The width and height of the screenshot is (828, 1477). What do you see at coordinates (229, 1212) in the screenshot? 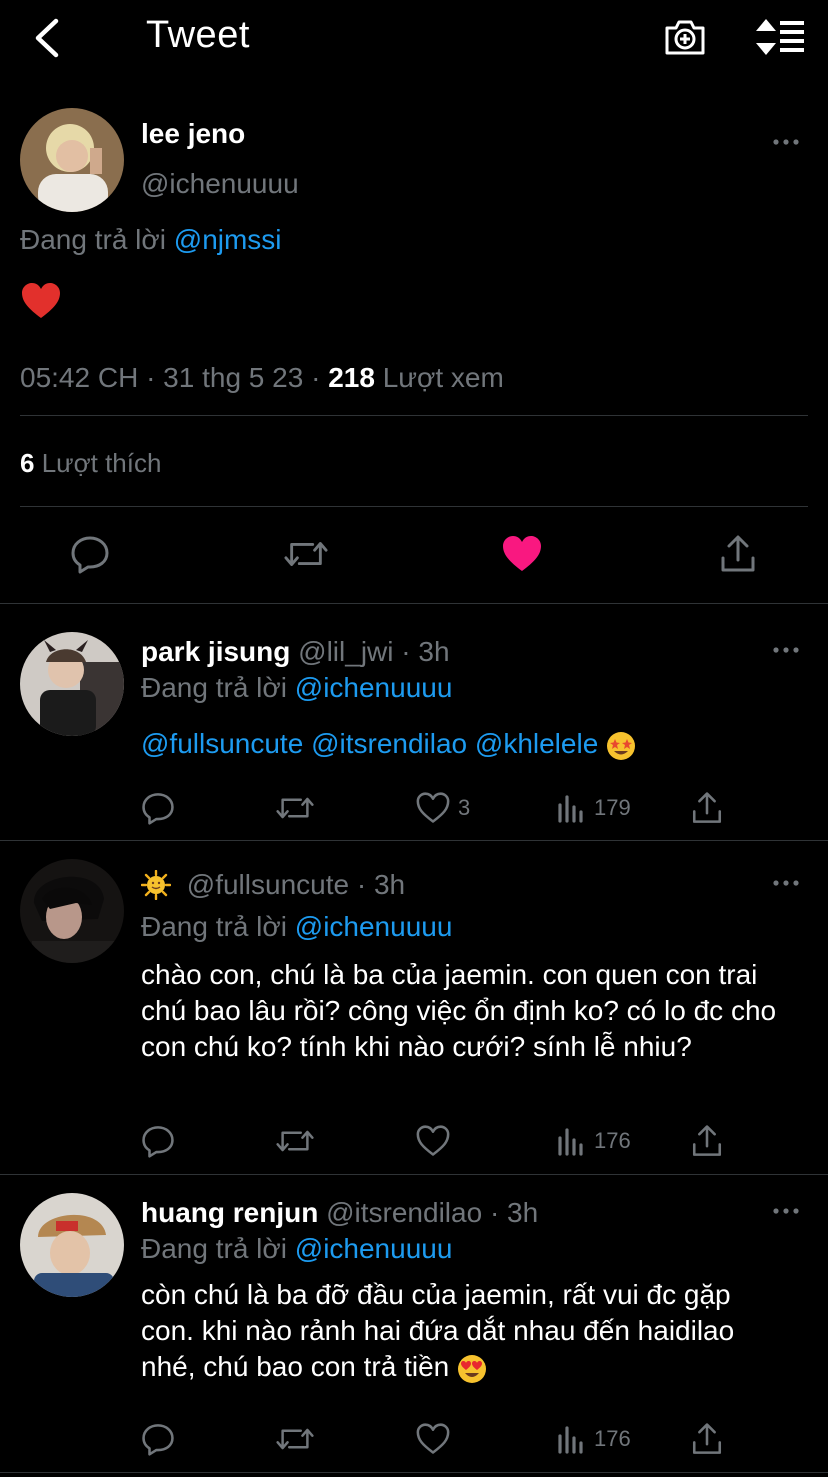
I see `author-name: huang renjun` at bounding box center [229, 1212].